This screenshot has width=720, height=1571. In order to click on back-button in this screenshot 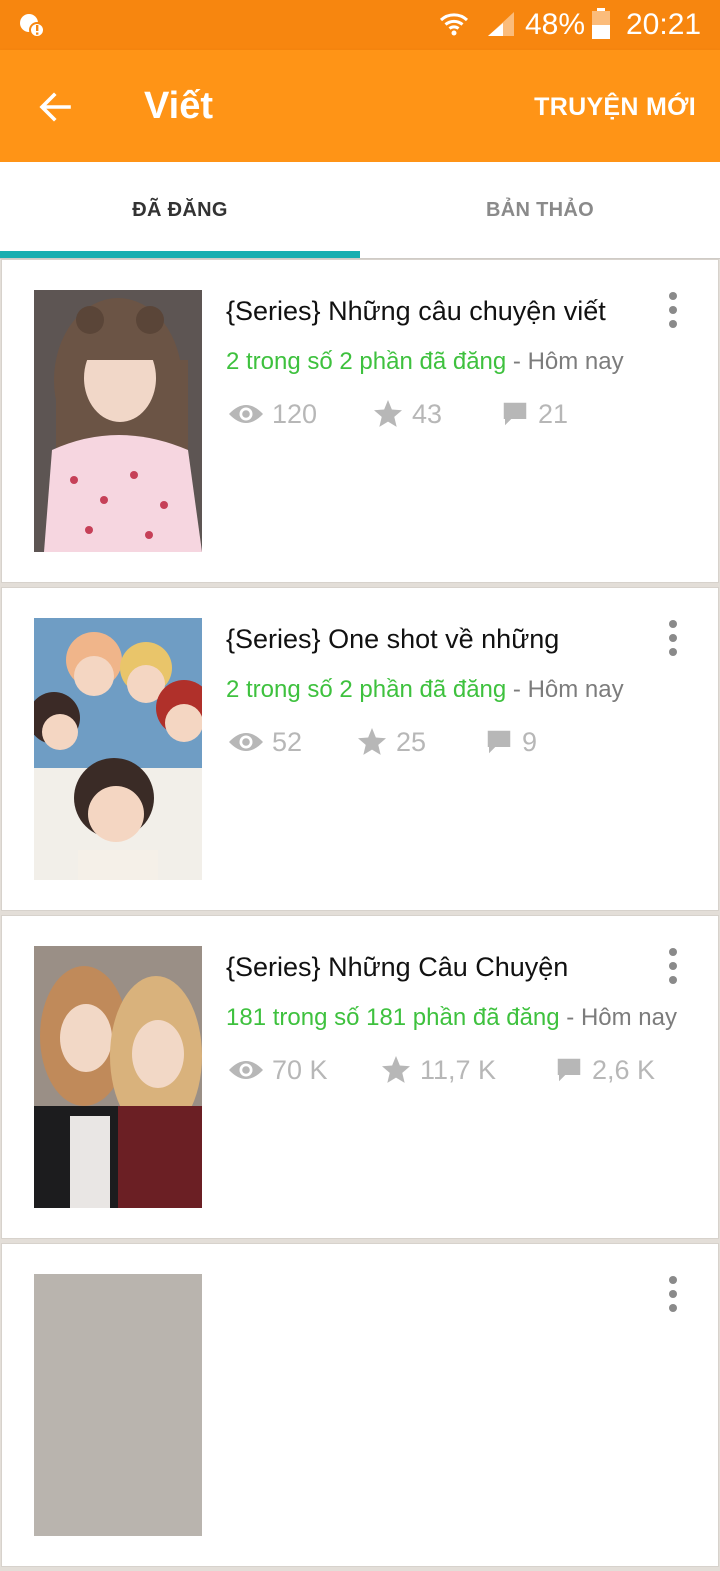, I will do `click(55, 107)`.